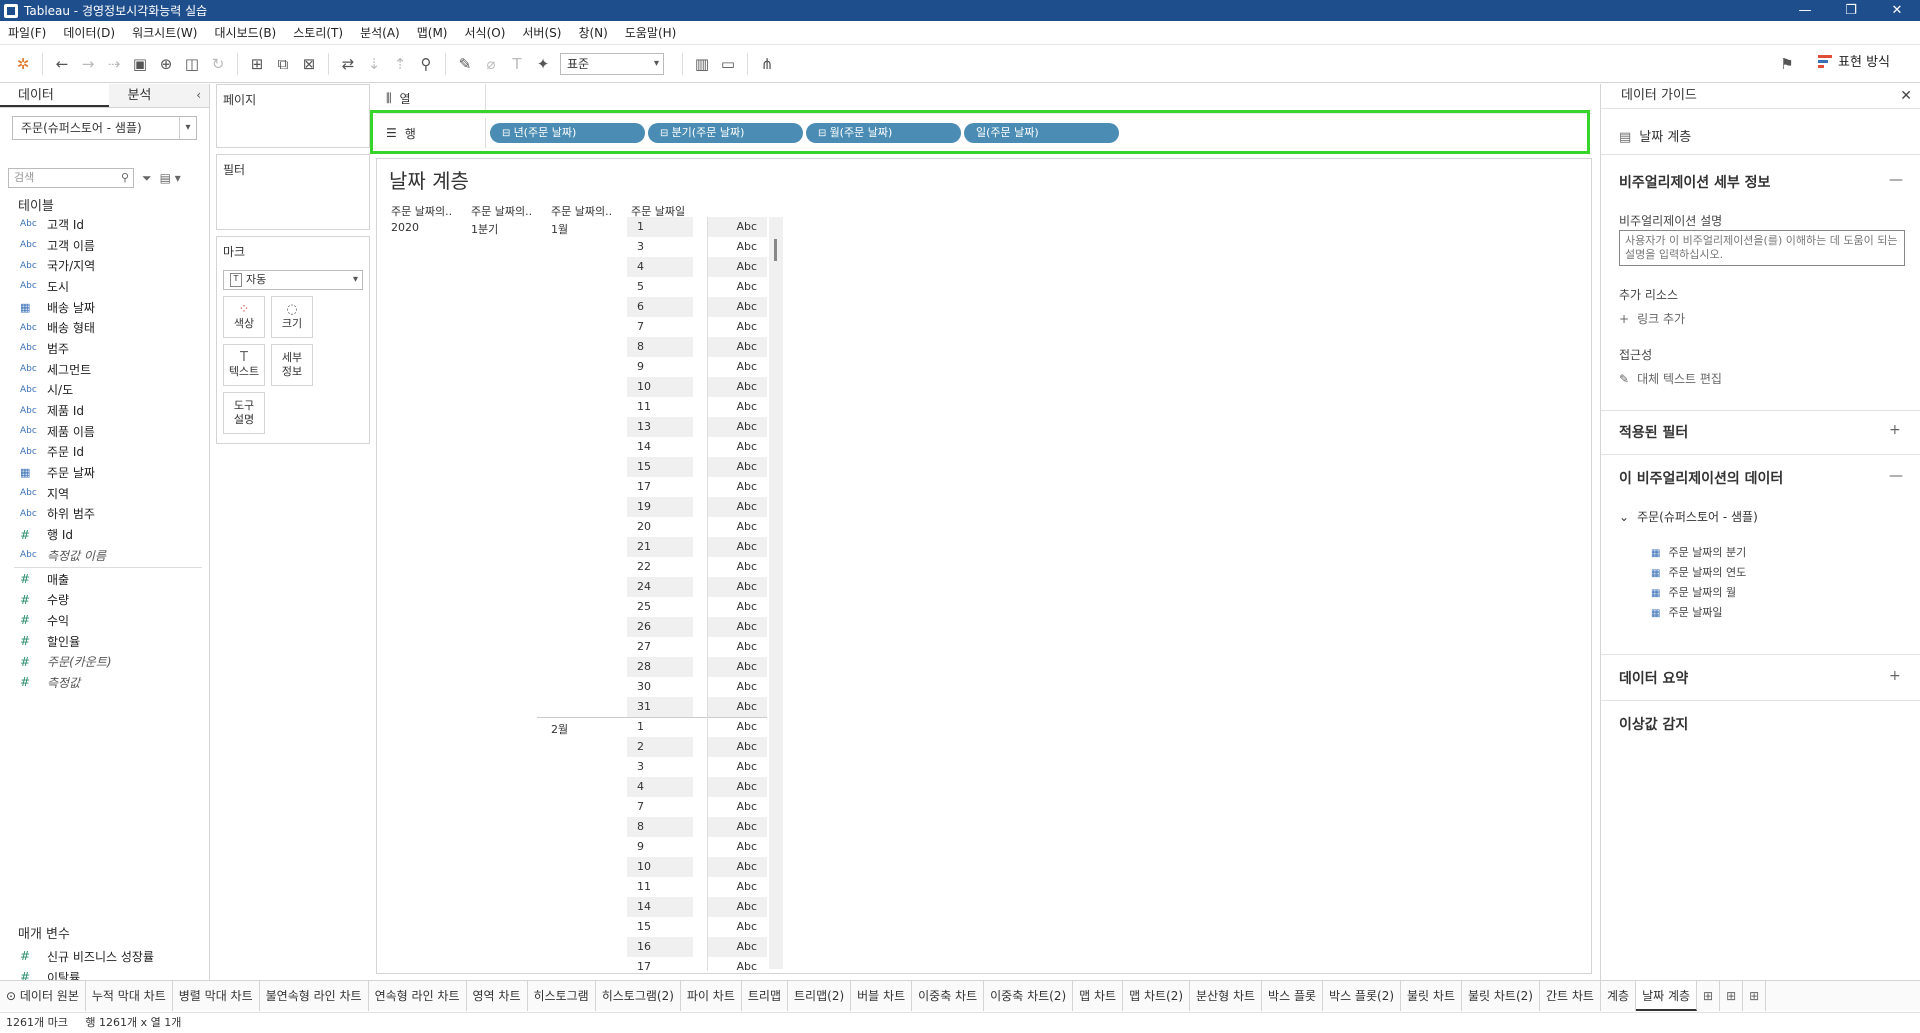 Image resolution: width=1920 pixels, height=1033 pixels. Describe the element at coordinates (1761, 182) in the screenshot. I see `viz-details-header: 비주얼리제이션 세부 정보 —` at that location.